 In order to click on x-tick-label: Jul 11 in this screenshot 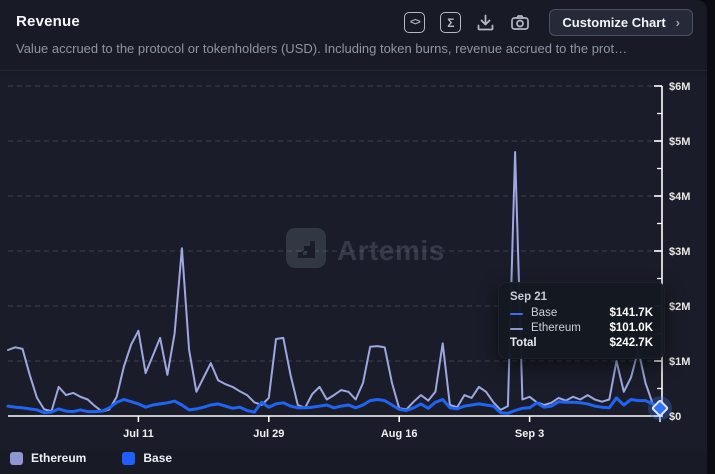, I will do `click(138, 434)`.